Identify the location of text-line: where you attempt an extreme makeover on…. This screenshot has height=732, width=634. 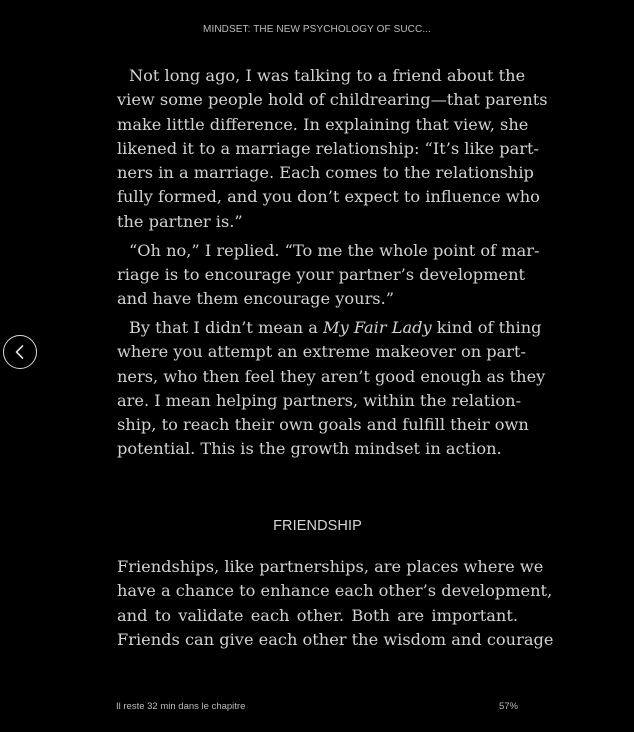
(322, 352).